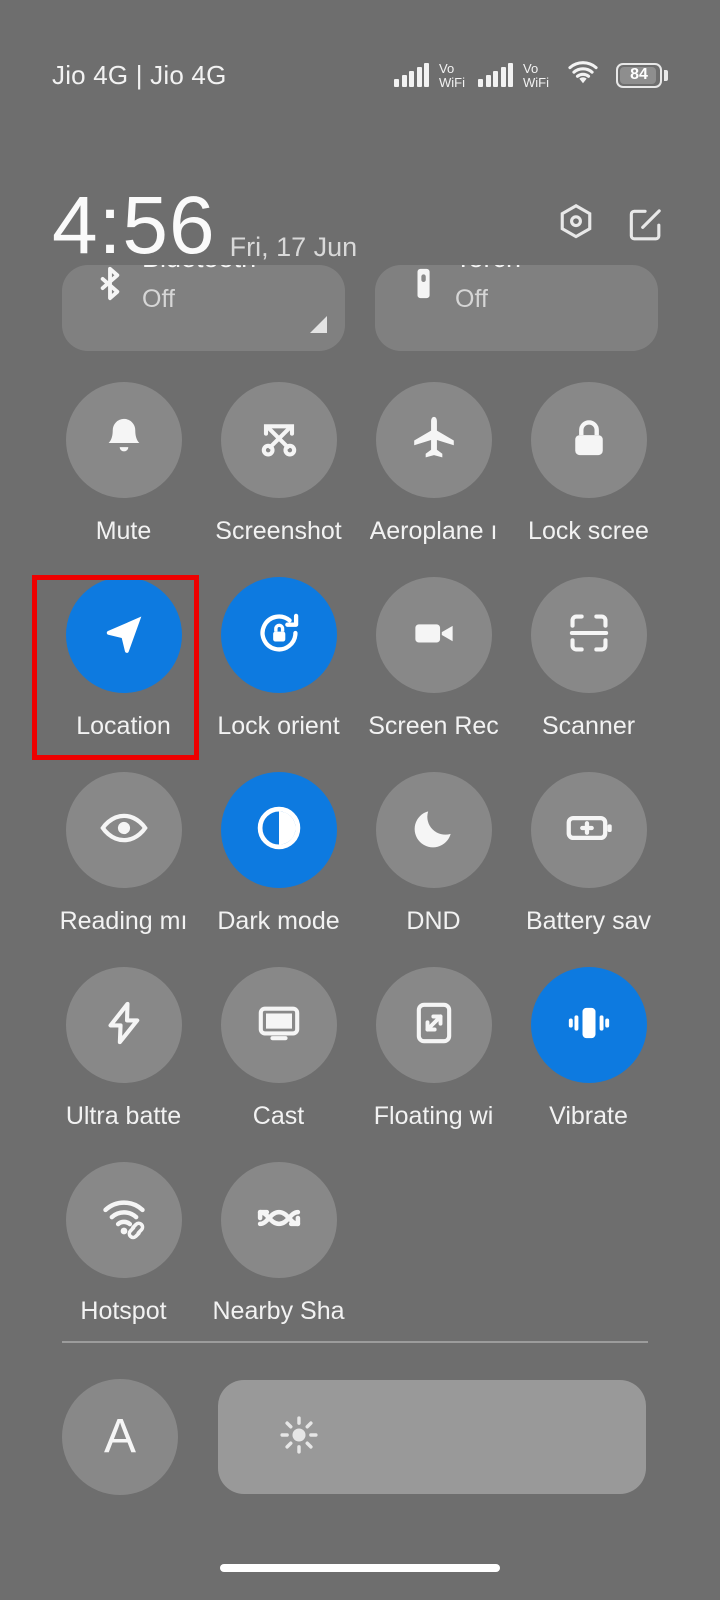  I want to click on status-icon-group: Vo WiFi Vo WiFi 84, so click(531, 75).